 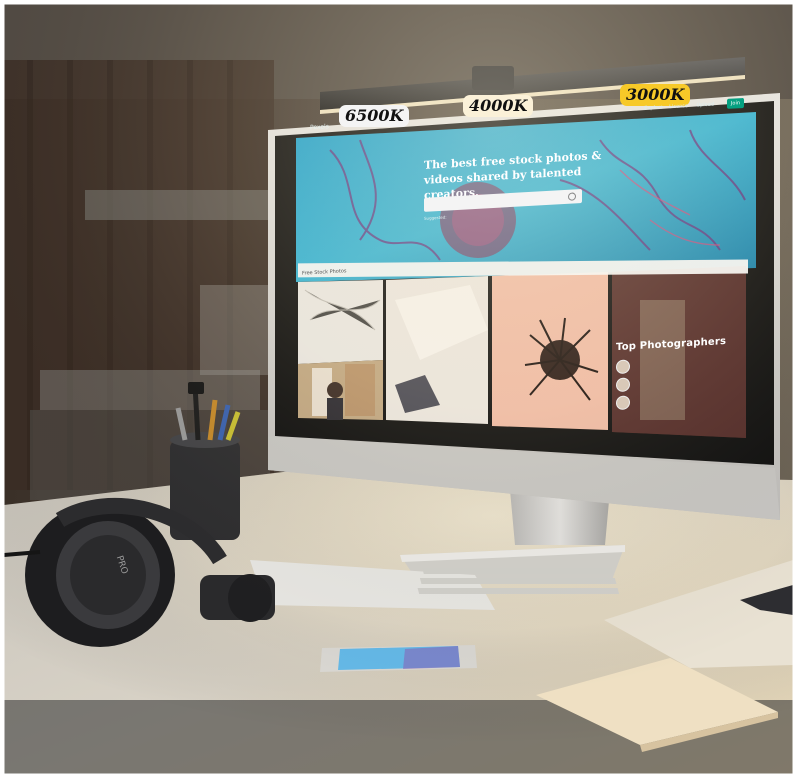 What do you see at coordinates (495, 75) in the screenshot?
I see `light-bar-logo` at bounding box center [495, 75].